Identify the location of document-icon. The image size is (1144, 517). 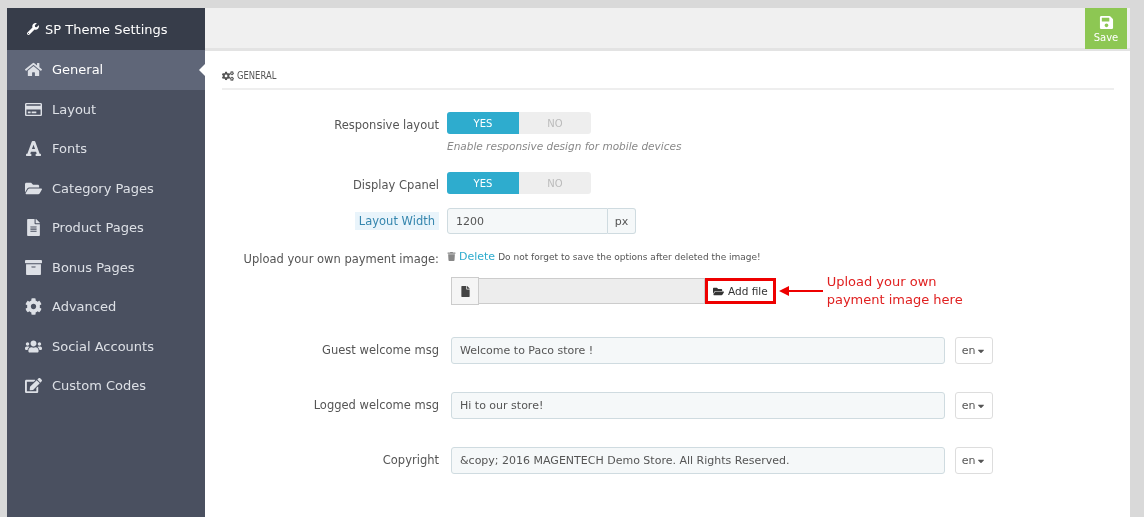
(33, 228).